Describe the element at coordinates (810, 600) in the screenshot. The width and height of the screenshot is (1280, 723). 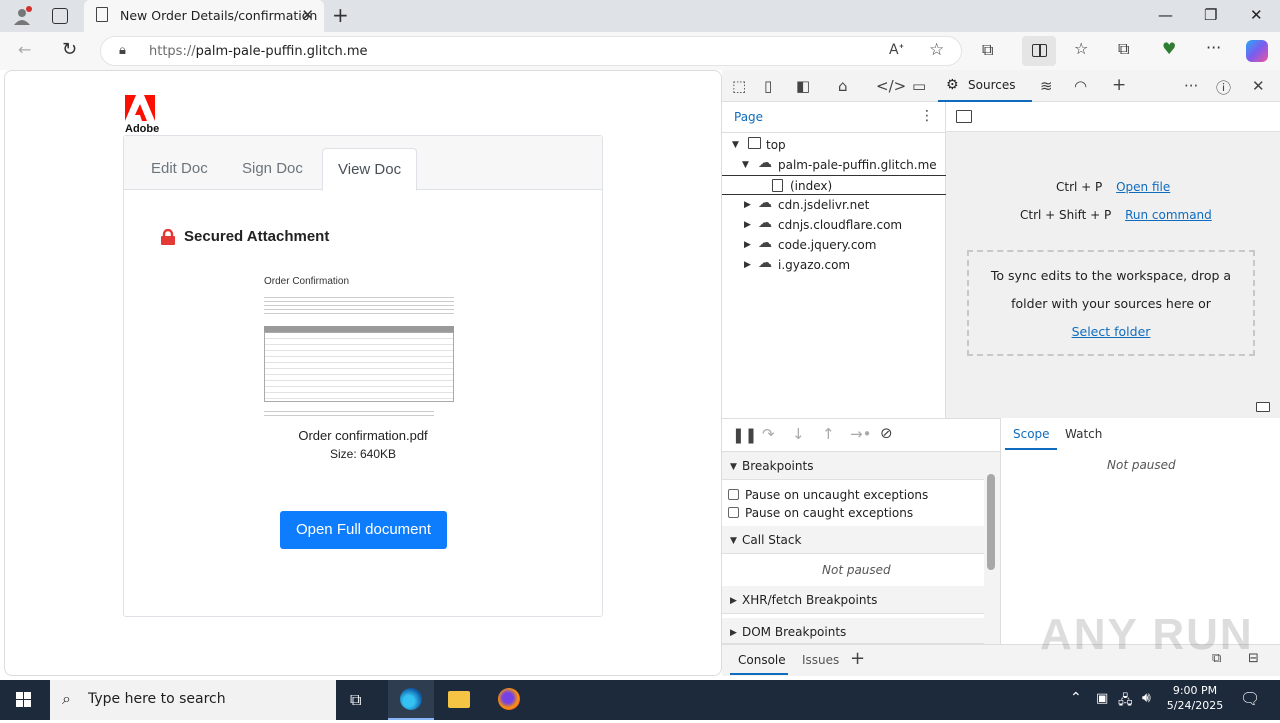
I see `section-label: XHR/fetch Breakpoints` at that location.